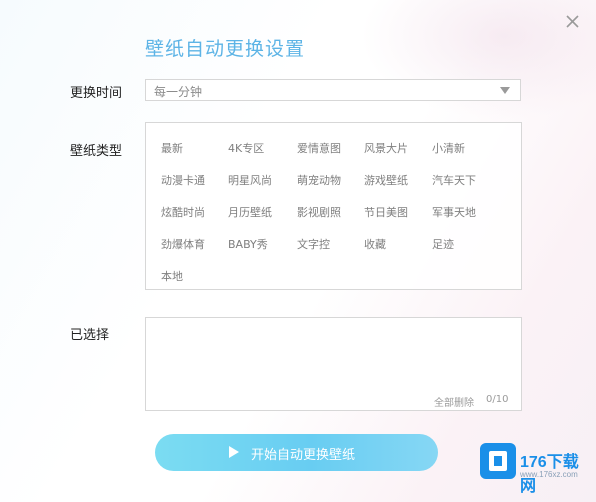 The width and height of the screenshot is (596, 502). Describe the element at coordinates (454, 401) in the screenshot. I see `clear-all-button: 全部删除` at that location.